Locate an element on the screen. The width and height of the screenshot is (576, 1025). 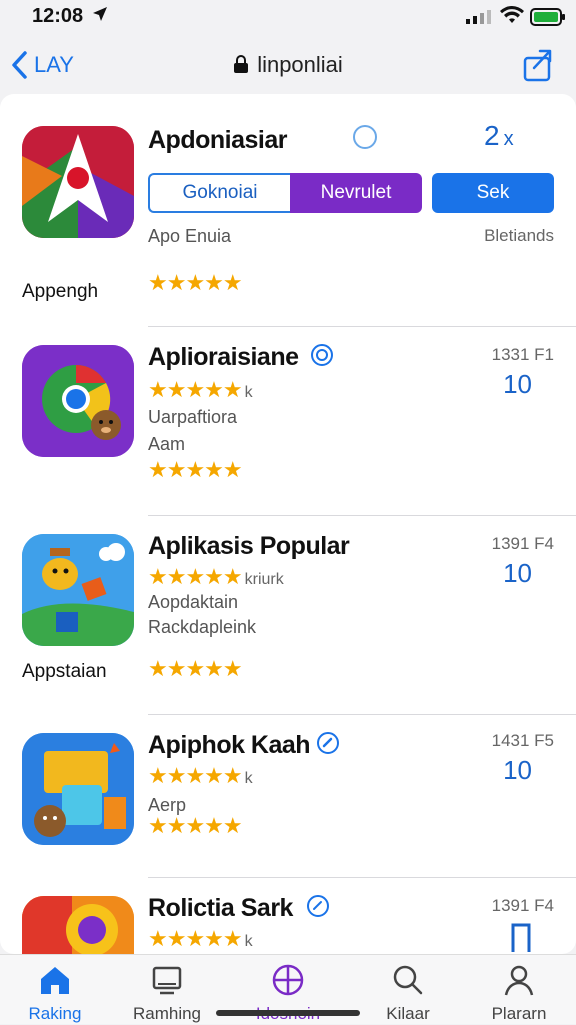
segmented-control: Goknoiai Nevrulet is located at coordinates (285, 193).